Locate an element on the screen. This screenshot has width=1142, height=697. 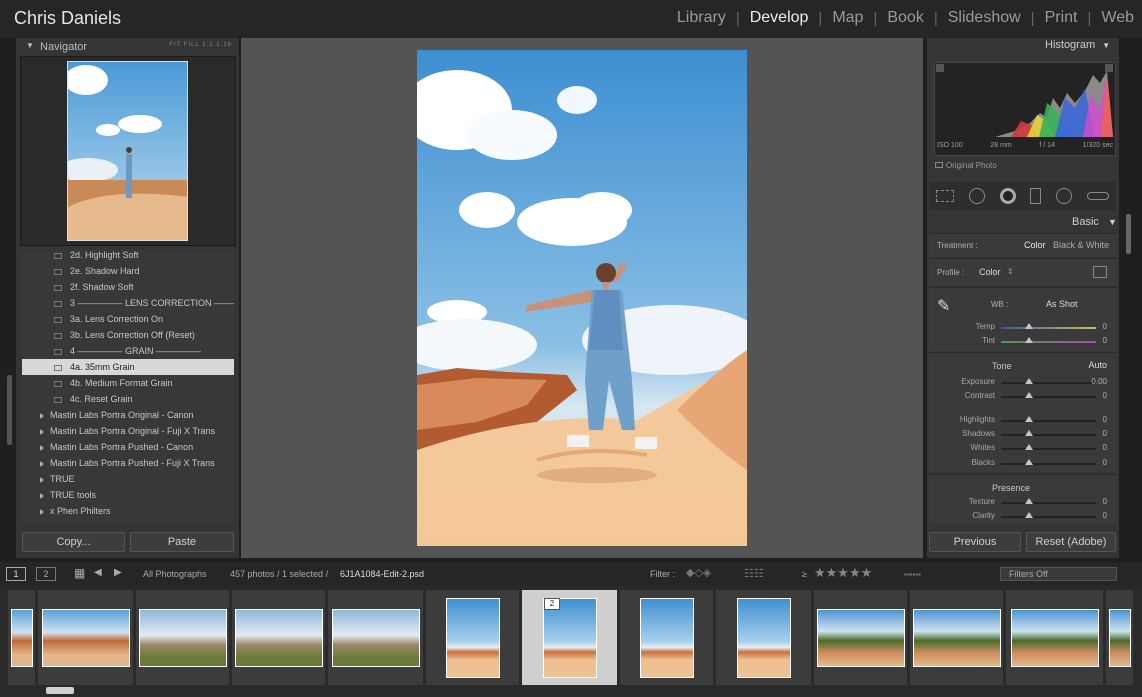
whites-slider-track is located at coordinates (1048, 449).